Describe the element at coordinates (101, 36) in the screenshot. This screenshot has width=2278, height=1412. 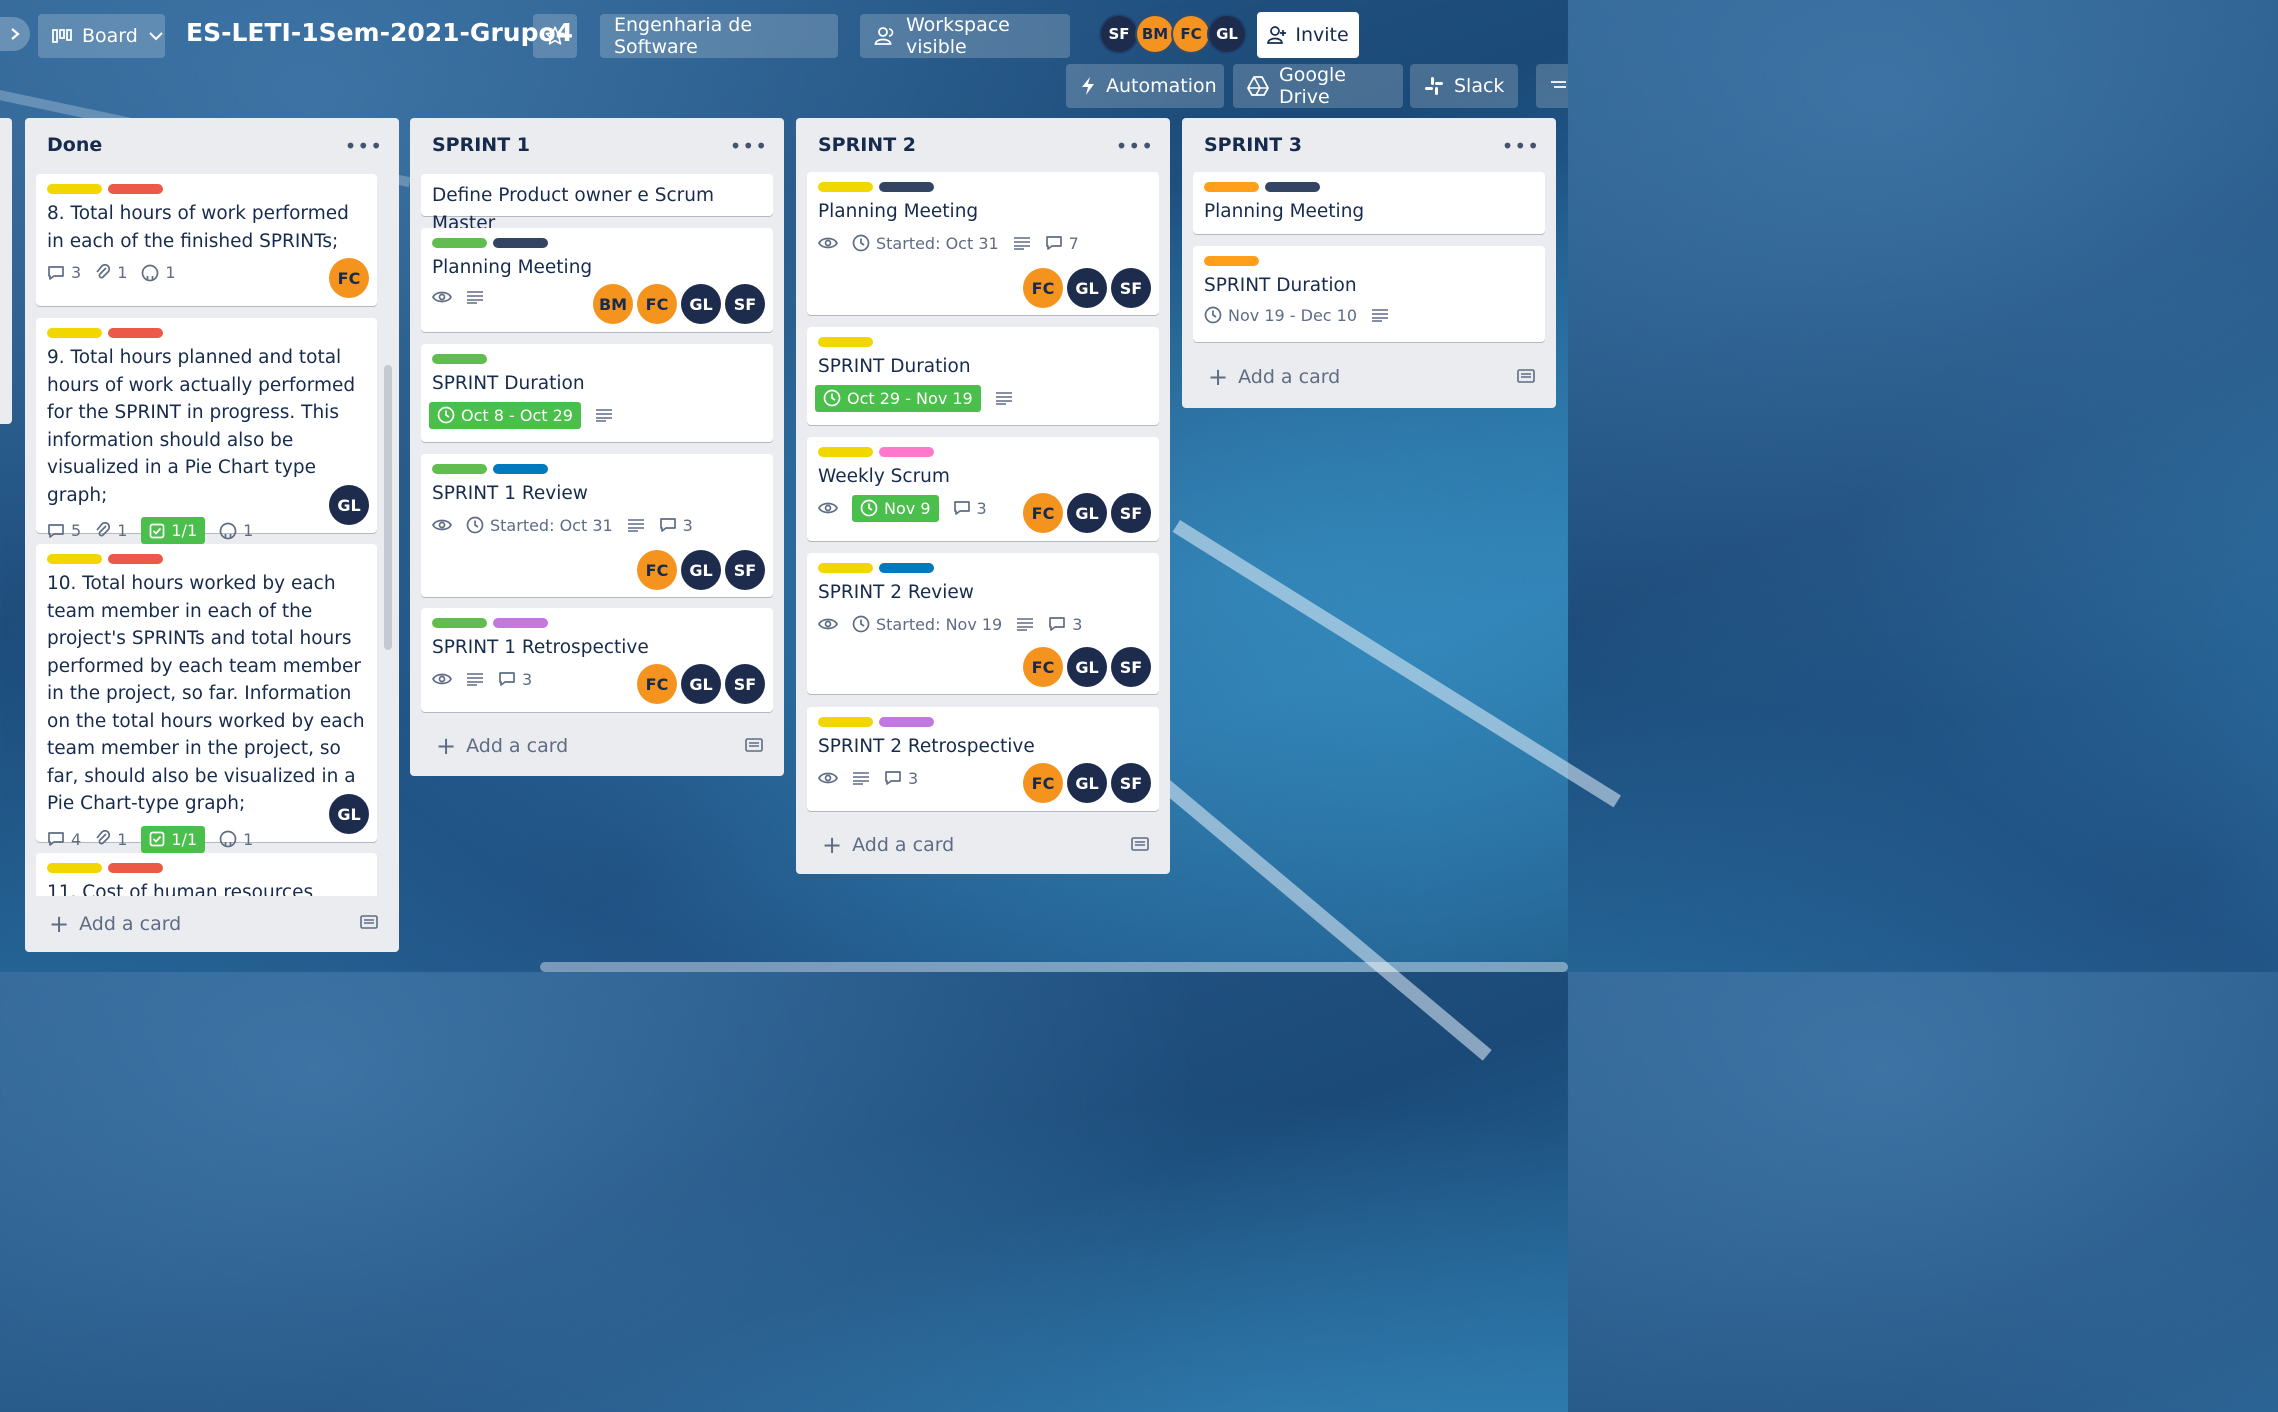
I see `board-view-switcher: Board` at that location.